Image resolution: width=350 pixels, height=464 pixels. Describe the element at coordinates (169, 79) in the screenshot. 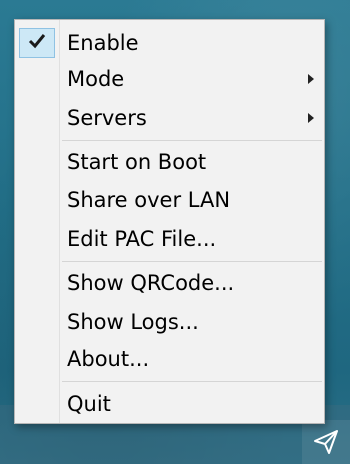

I see `menu-item-mode: Mode` at that location.